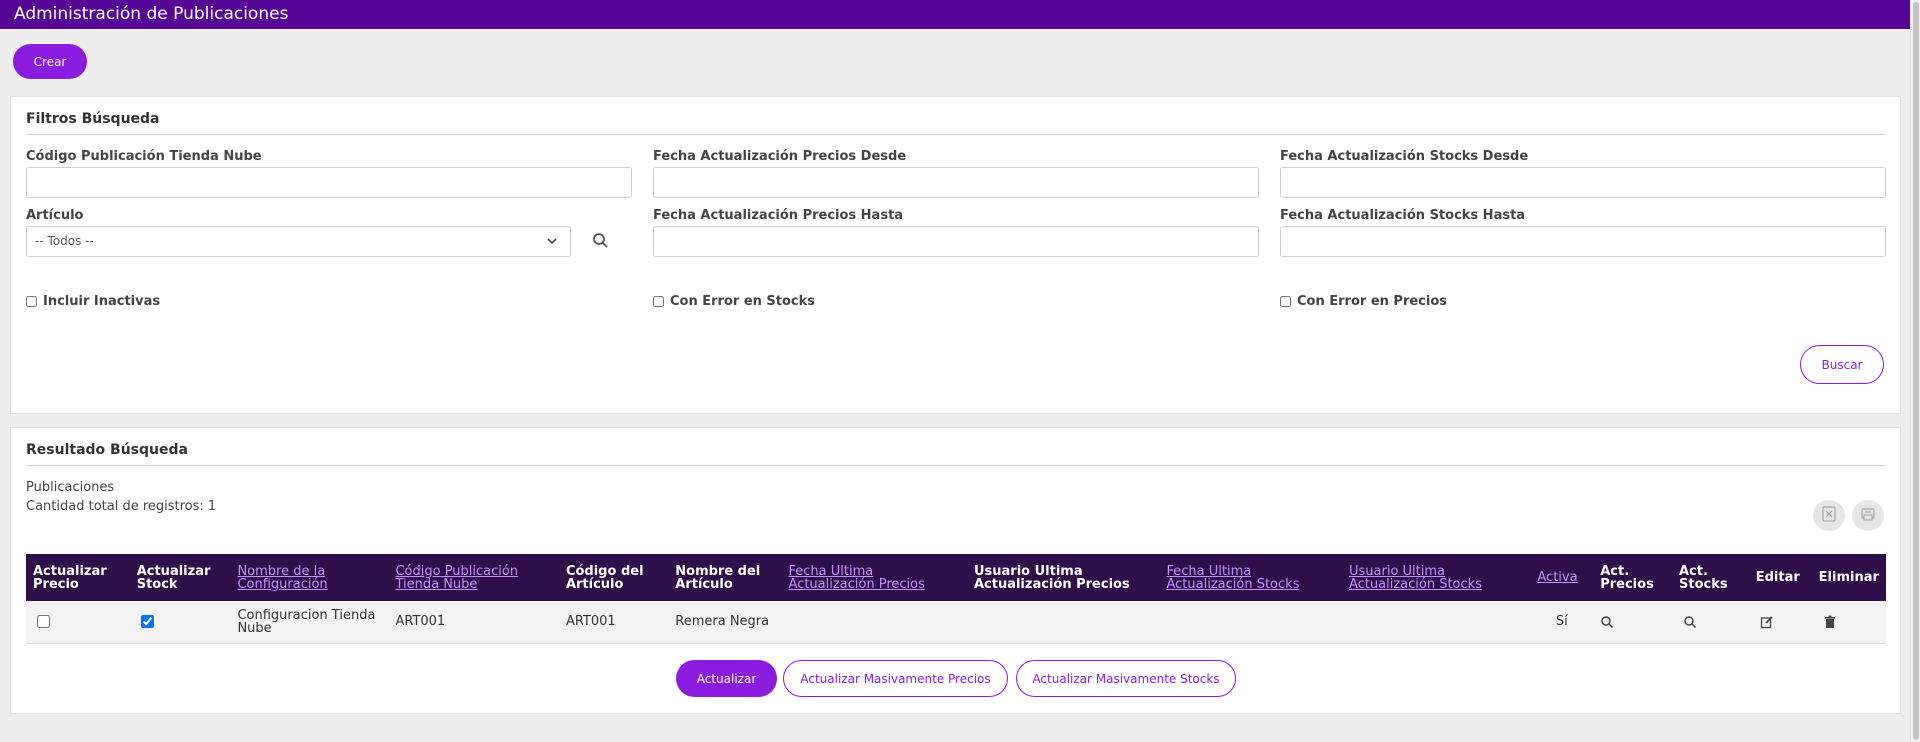  Describe the element at coordinates (1842, 364) in the screenshot. I see `search-button: Buscar` at that location.